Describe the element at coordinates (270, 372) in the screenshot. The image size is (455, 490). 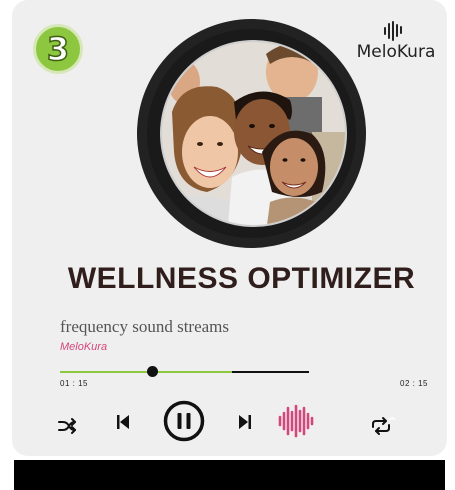
I see `progress-remaining` at that location.